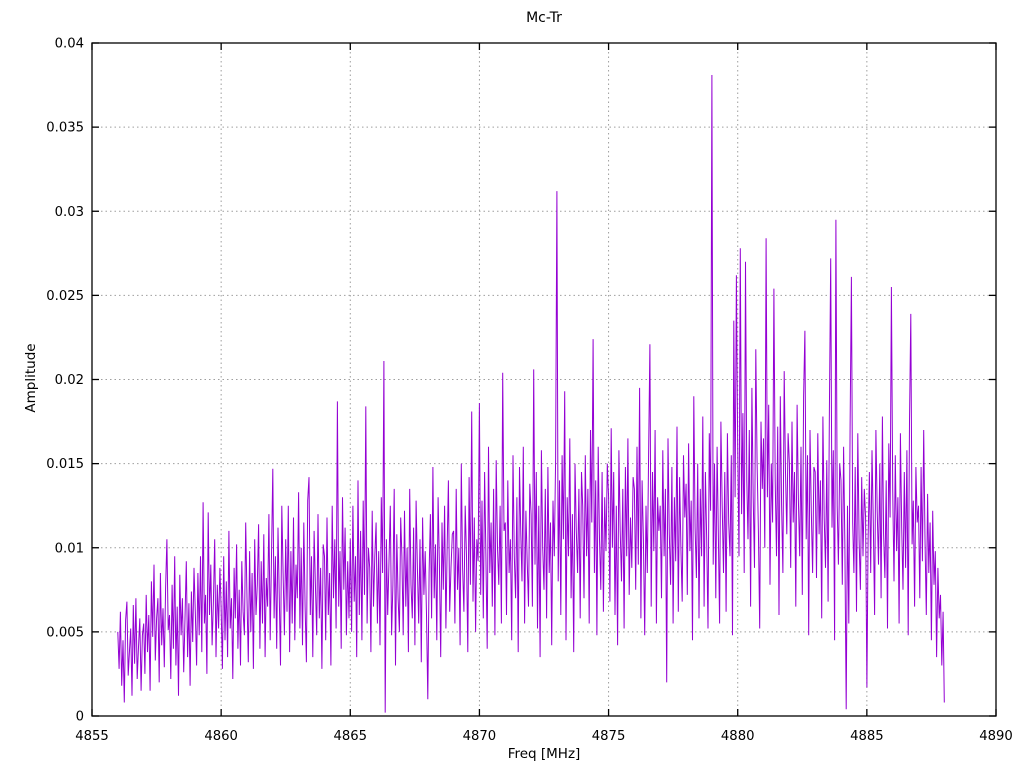 Image resolution: width=1024 pixels, height=768 pixels. I want to click on y-tick-label-0.035: 0.035, so click(65, 128).